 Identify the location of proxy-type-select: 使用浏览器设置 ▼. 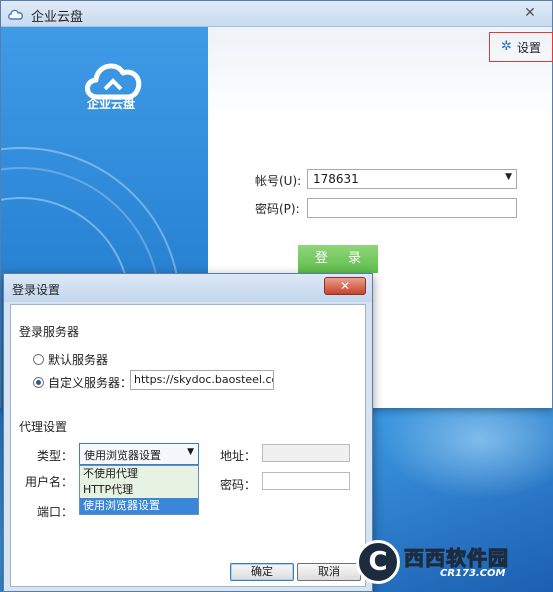
(139, 454).